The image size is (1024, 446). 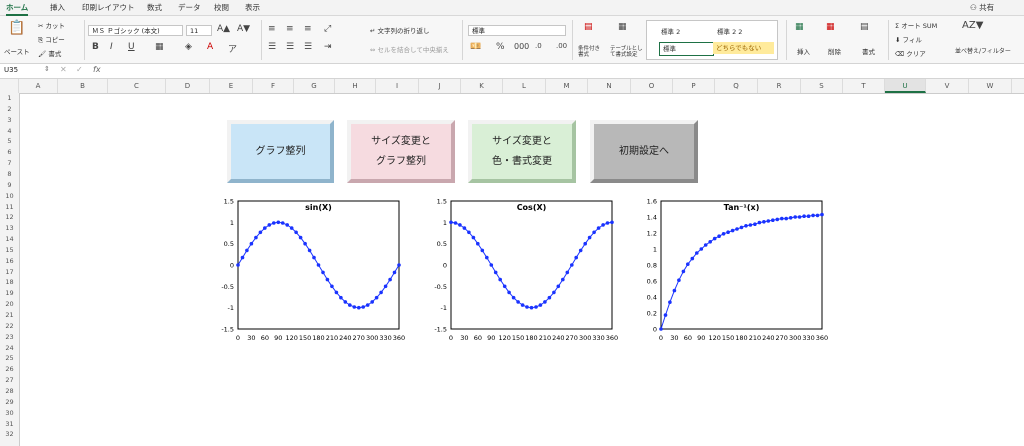 I want to click on conditional-format-button: 条件付き書式, so click(x=591, y=52).